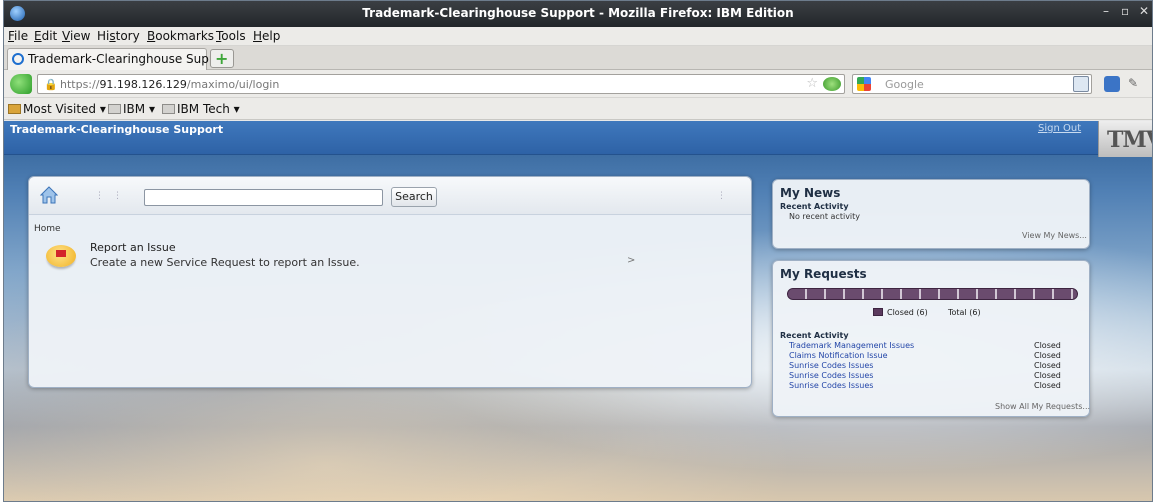 Image resolution: width=1156 pixels, height=504 pixels. Describe the element at coordinates (1133, 83) in the screenshot. I see `tools-icon: ✎` at that location.